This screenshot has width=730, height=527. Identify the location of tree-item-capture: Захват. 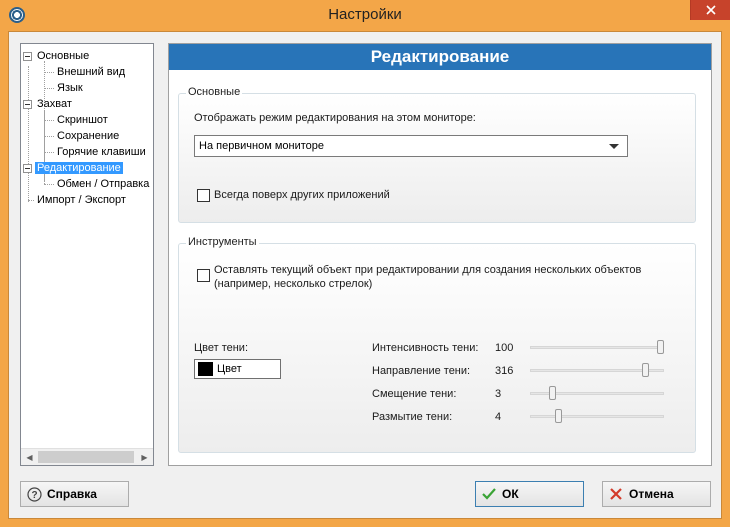
(47, 105).